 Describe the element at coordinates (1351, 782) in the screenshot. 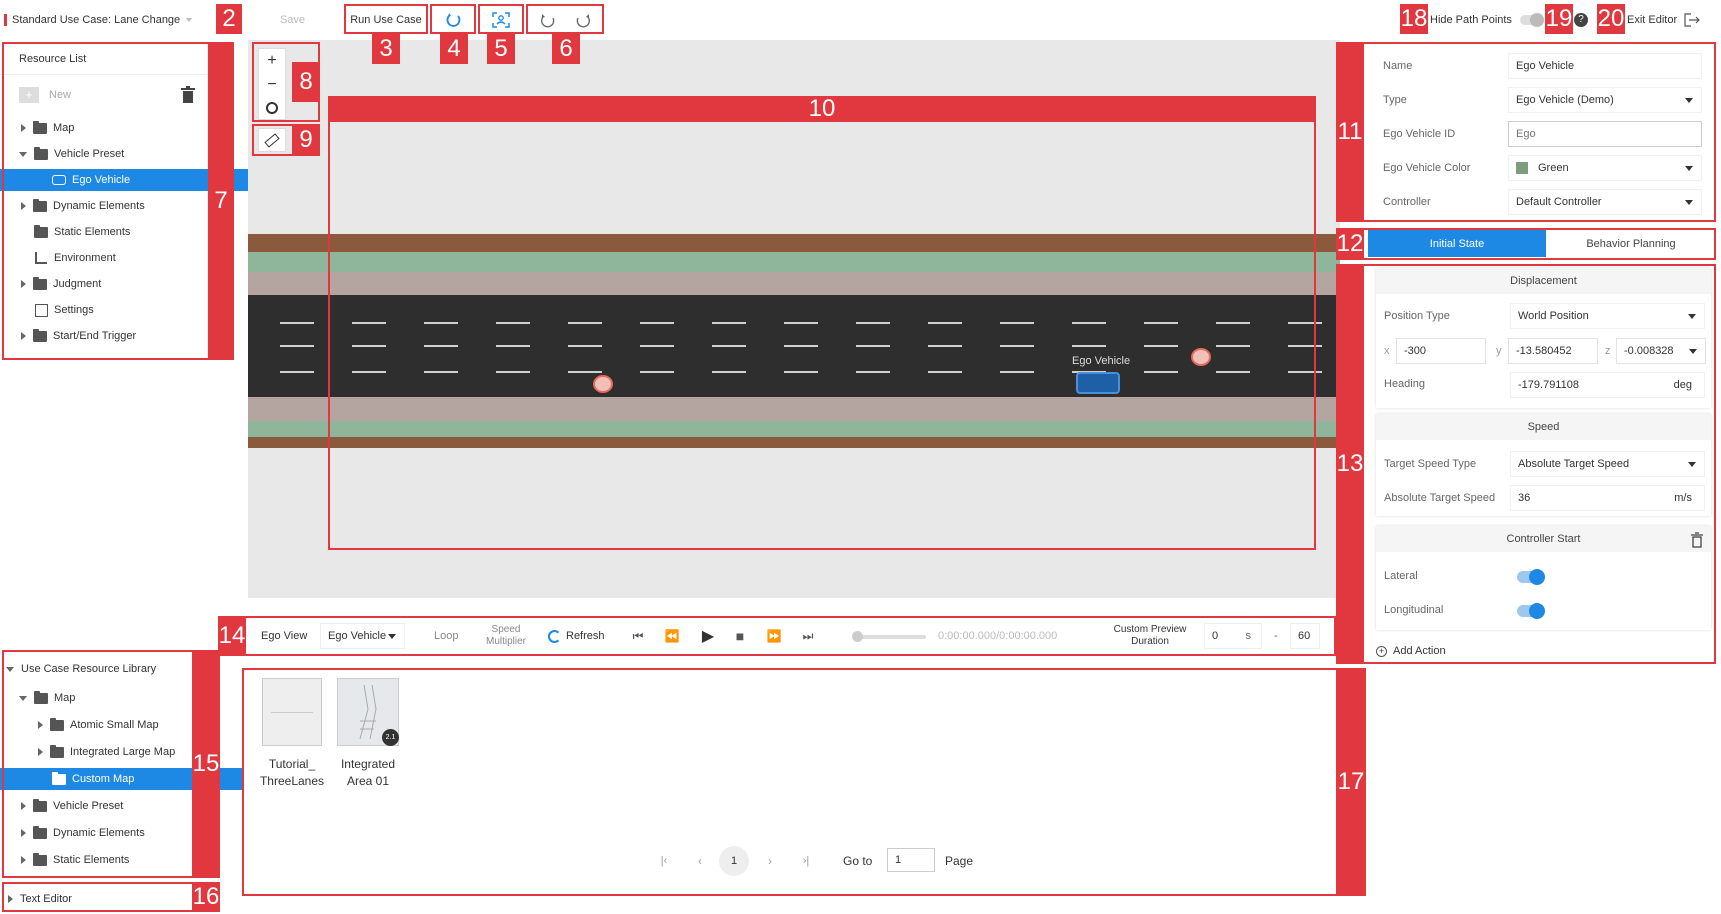

I see `annotation-number: 17` at that location.